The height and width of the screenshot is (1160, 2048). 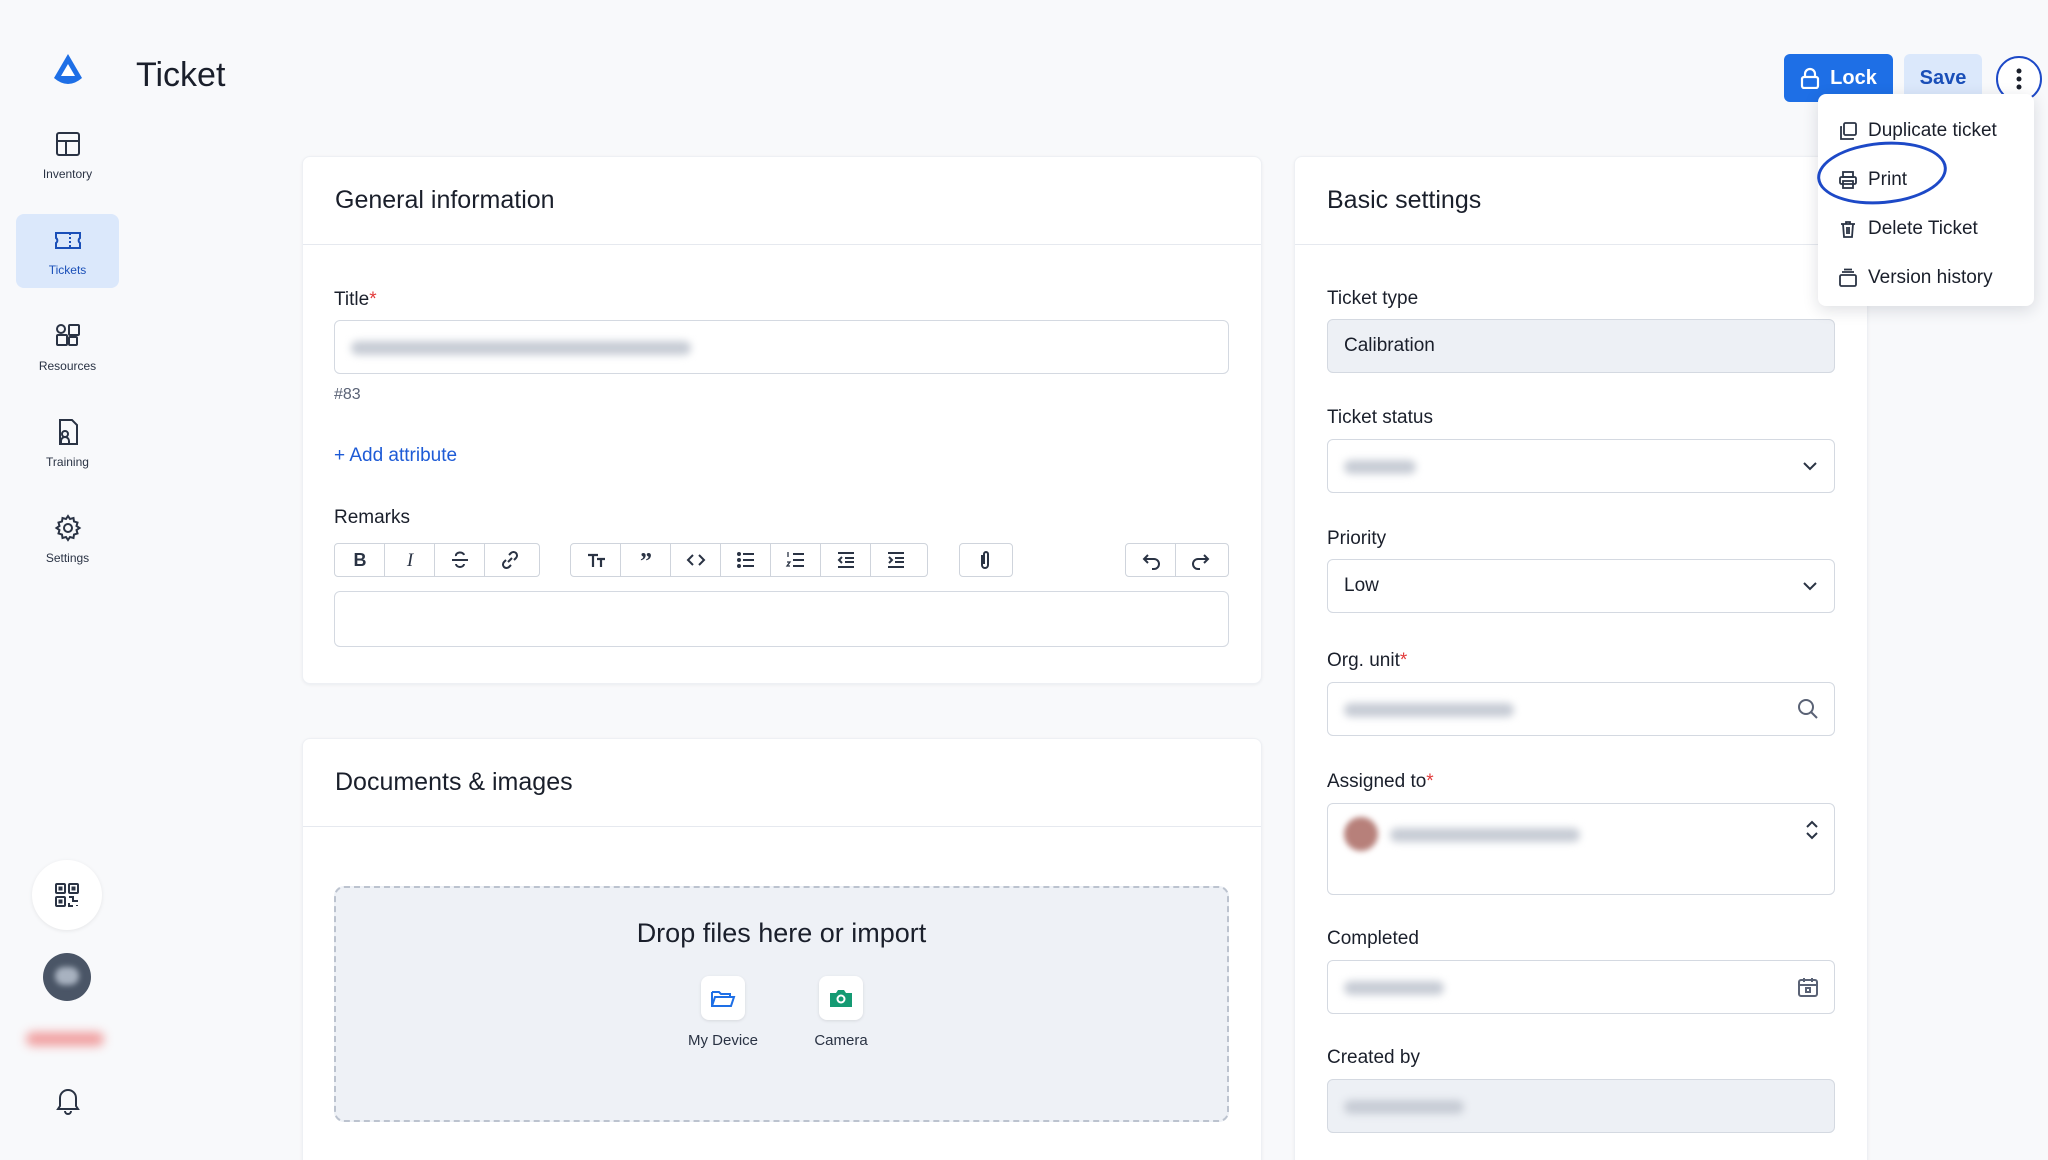 I want to click on quote-button: ”, so click(x=646, y=560).